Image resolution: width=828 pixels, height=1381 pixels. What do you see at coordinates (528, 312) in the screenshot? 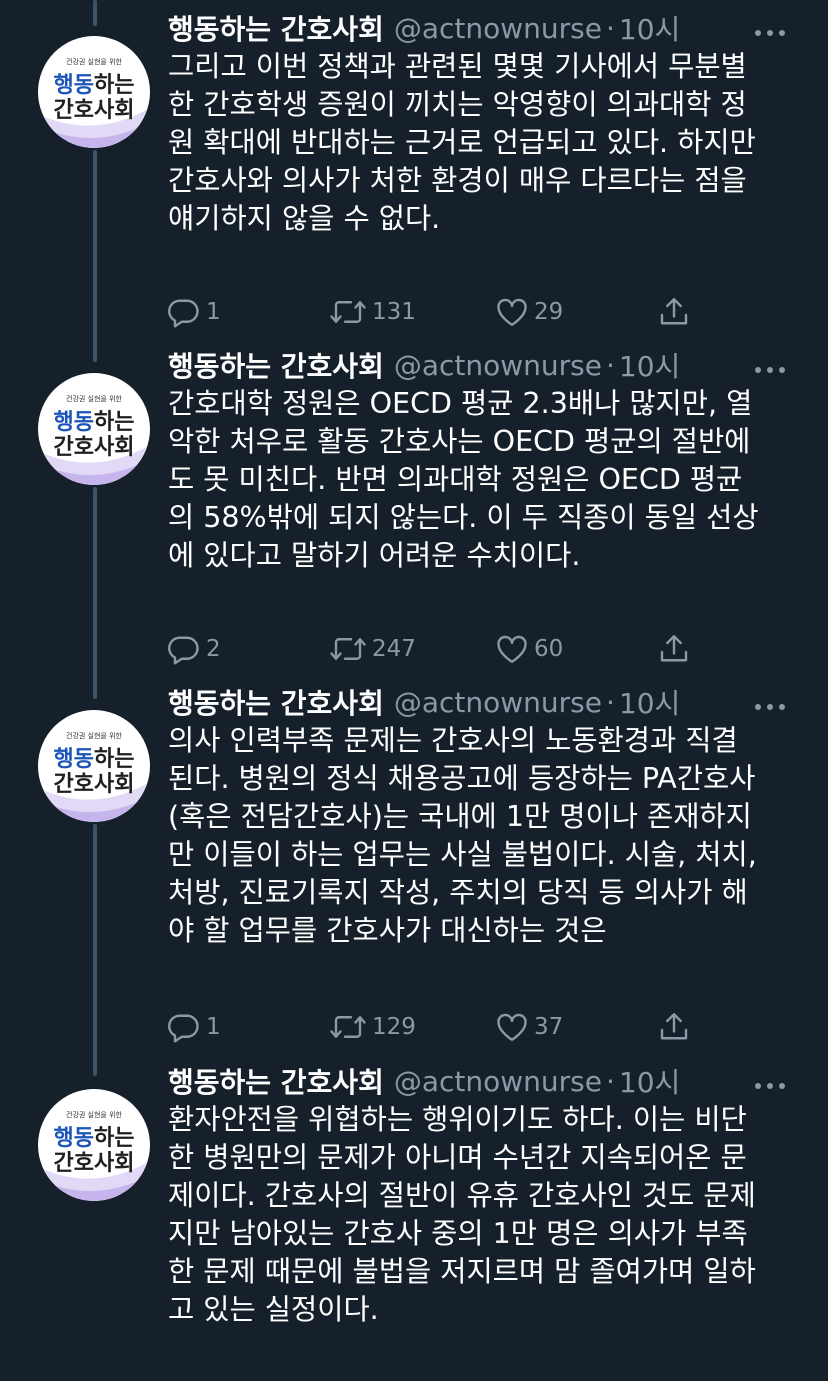
I see `like-button: 29` at bounding box center [528, 312].